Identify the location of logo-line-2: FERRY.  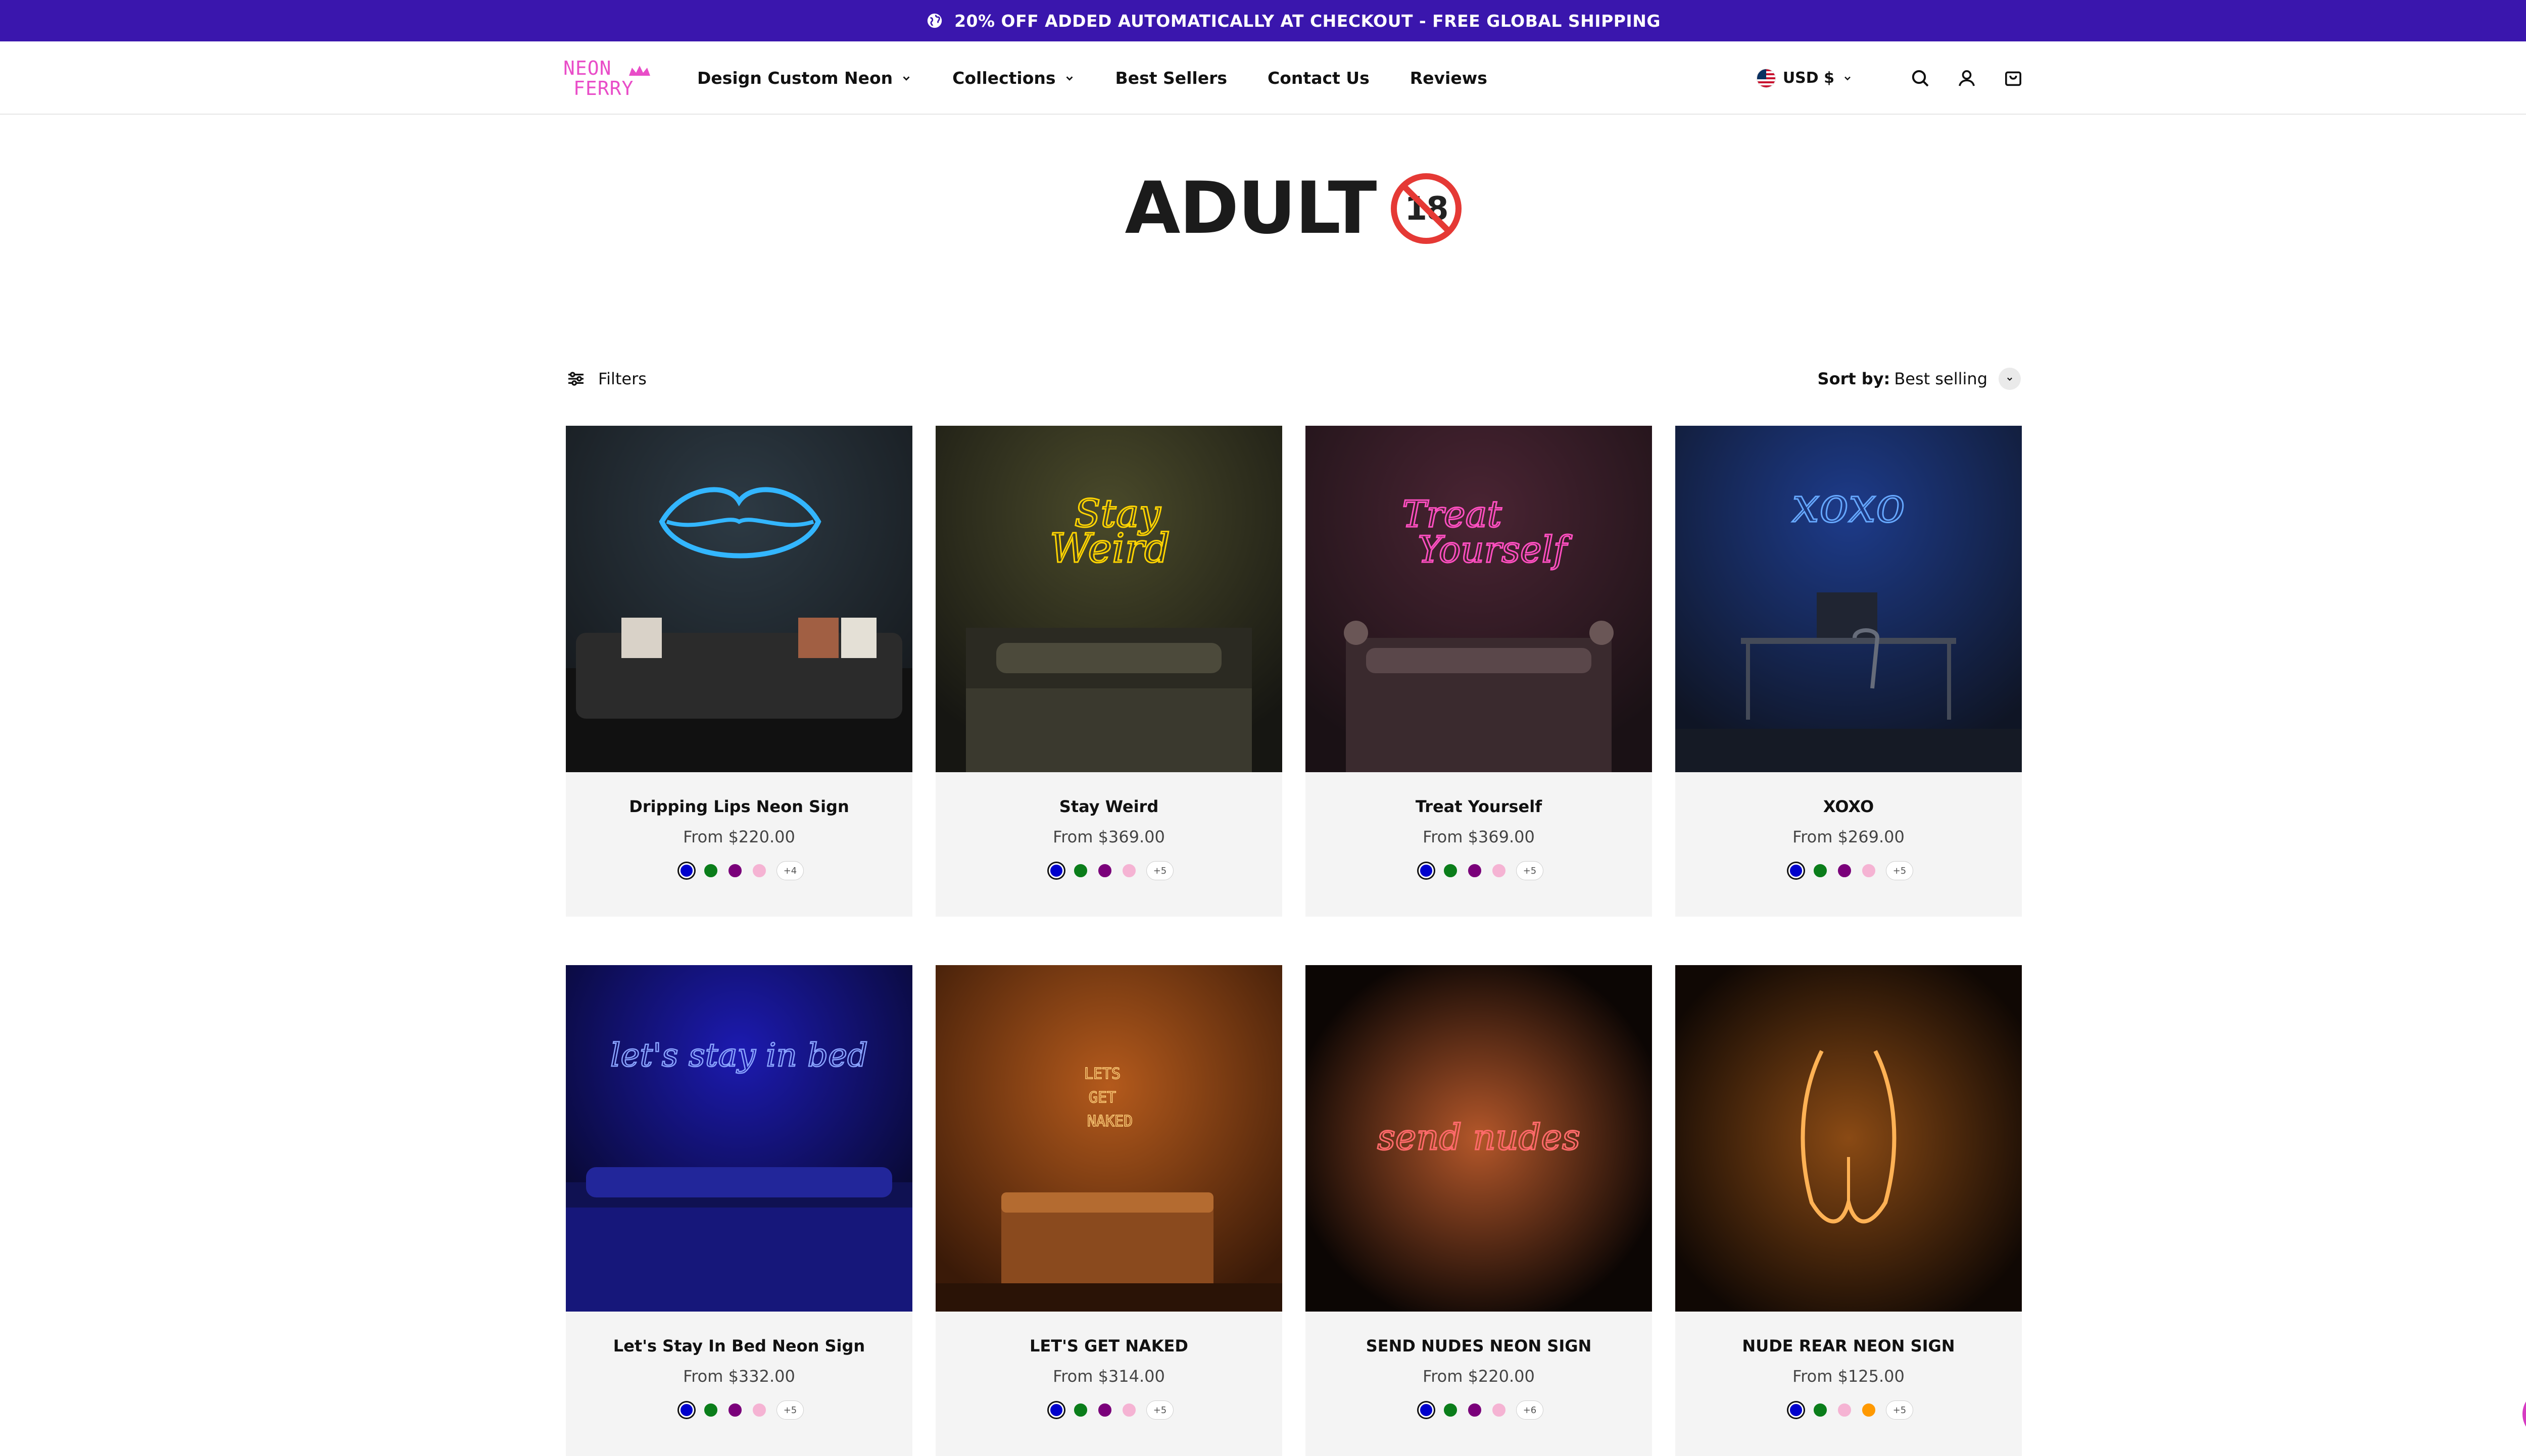
(603, 88).